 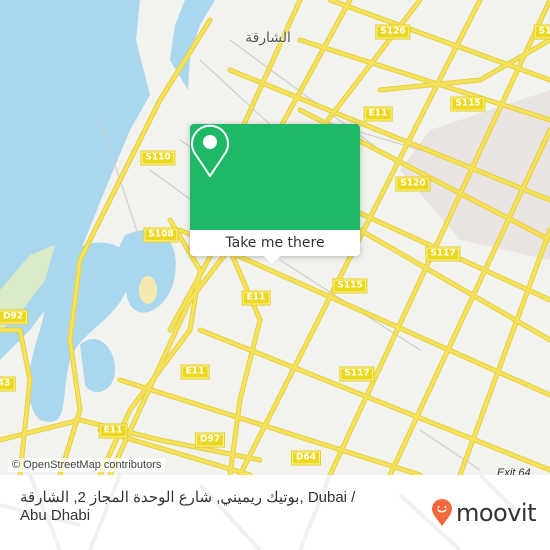 What do you see at coordinates (541, 32) in the screenshot?
I see `road-label: S1` at bounding box center [541, 32].